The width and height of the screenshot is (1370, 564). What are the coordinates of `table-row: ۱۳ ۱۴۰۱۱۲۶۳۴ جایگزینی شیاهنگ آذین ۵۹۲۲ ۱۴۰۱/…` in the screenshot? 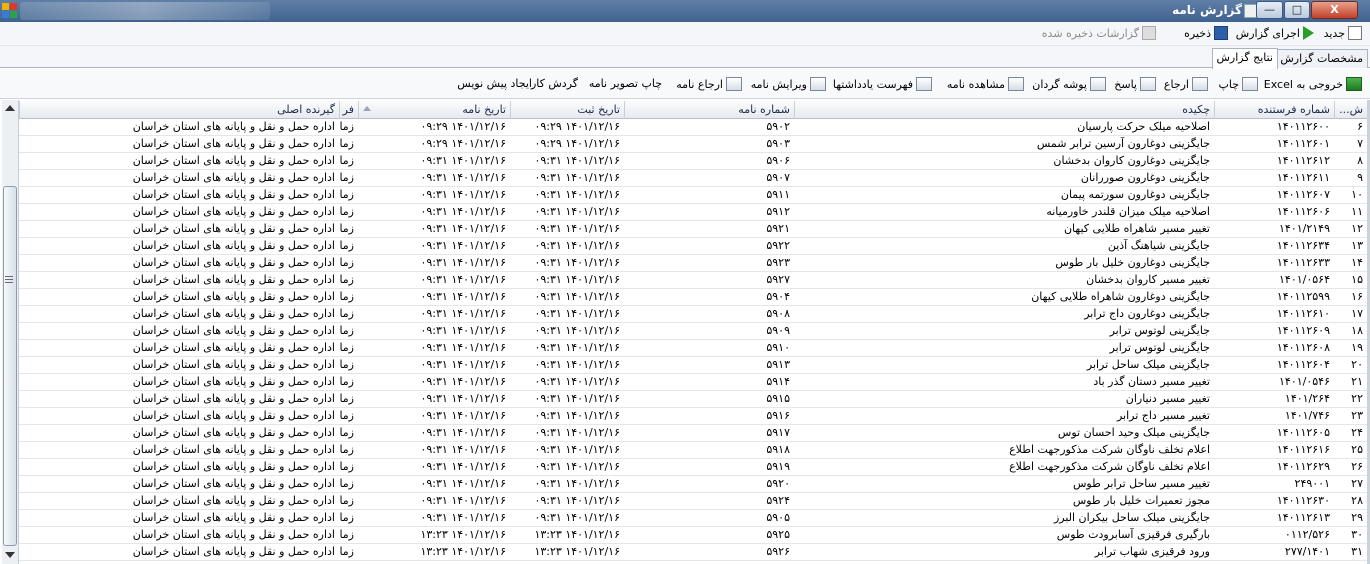 It's located at (693, 246).